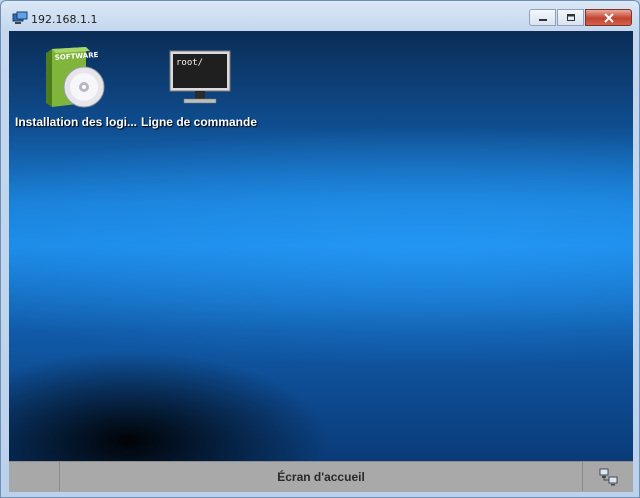 Image resolution: width=640 pixels, height=498 pixels. Describe the element at coordinates (75, 77) in the screenshot. I see `software-install-icon: SOFTWARE` at that location.